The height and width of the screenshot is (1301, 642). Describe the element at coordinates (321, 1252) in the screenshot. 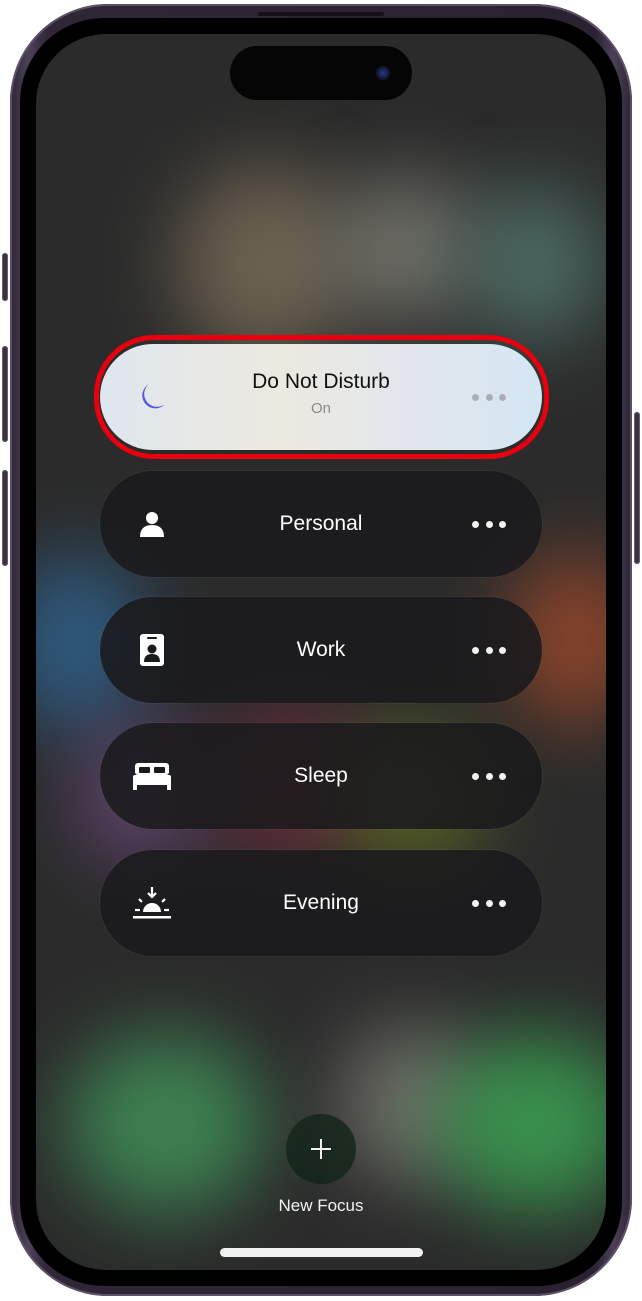

I see `home-indicator` at that location.